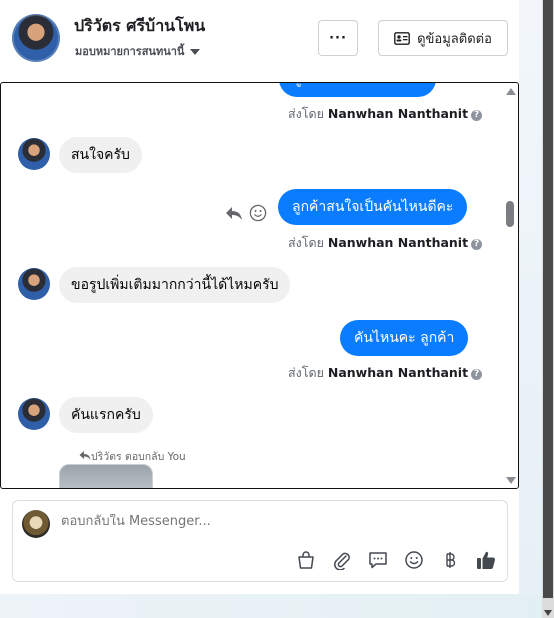  What do you see at coordinates (548, 613) in the screenshot?
I see `window-scroll-down-icon` at bounding box center [548, 613].